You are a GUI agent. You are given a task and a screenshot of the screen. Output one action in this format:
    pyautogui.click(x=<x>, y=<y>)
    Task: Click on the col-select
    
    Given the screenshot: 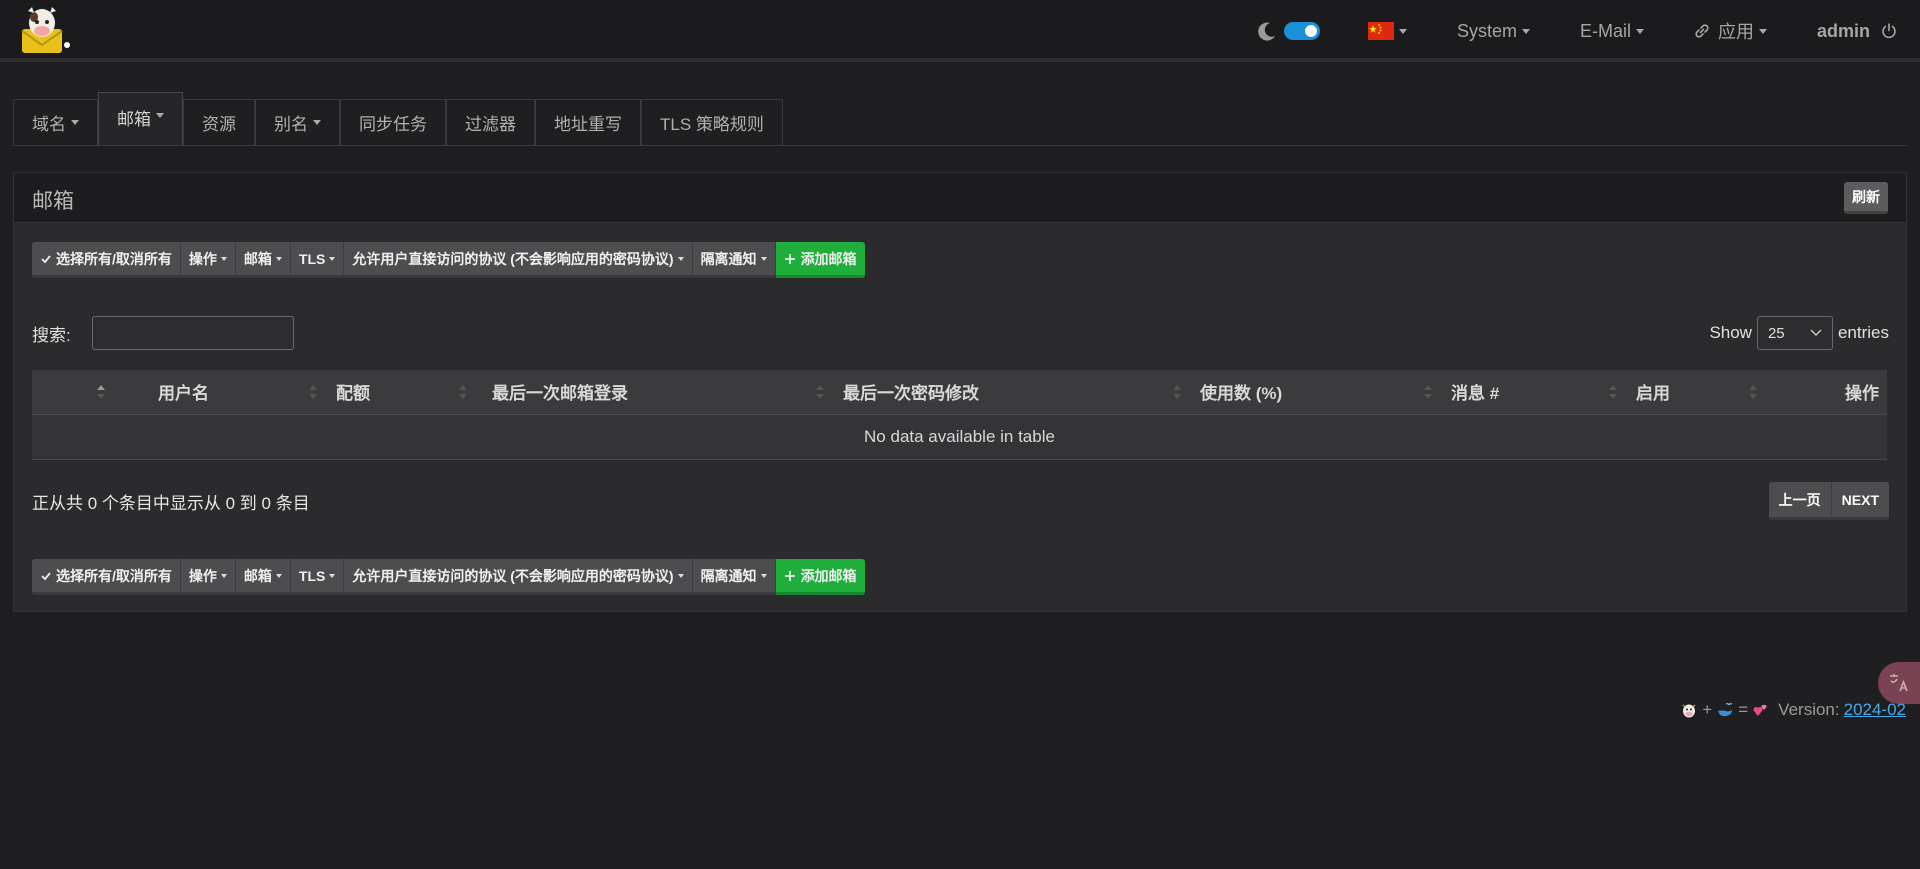 What is the action you would take?
    pyautogui.click(x=74, y=392)
    